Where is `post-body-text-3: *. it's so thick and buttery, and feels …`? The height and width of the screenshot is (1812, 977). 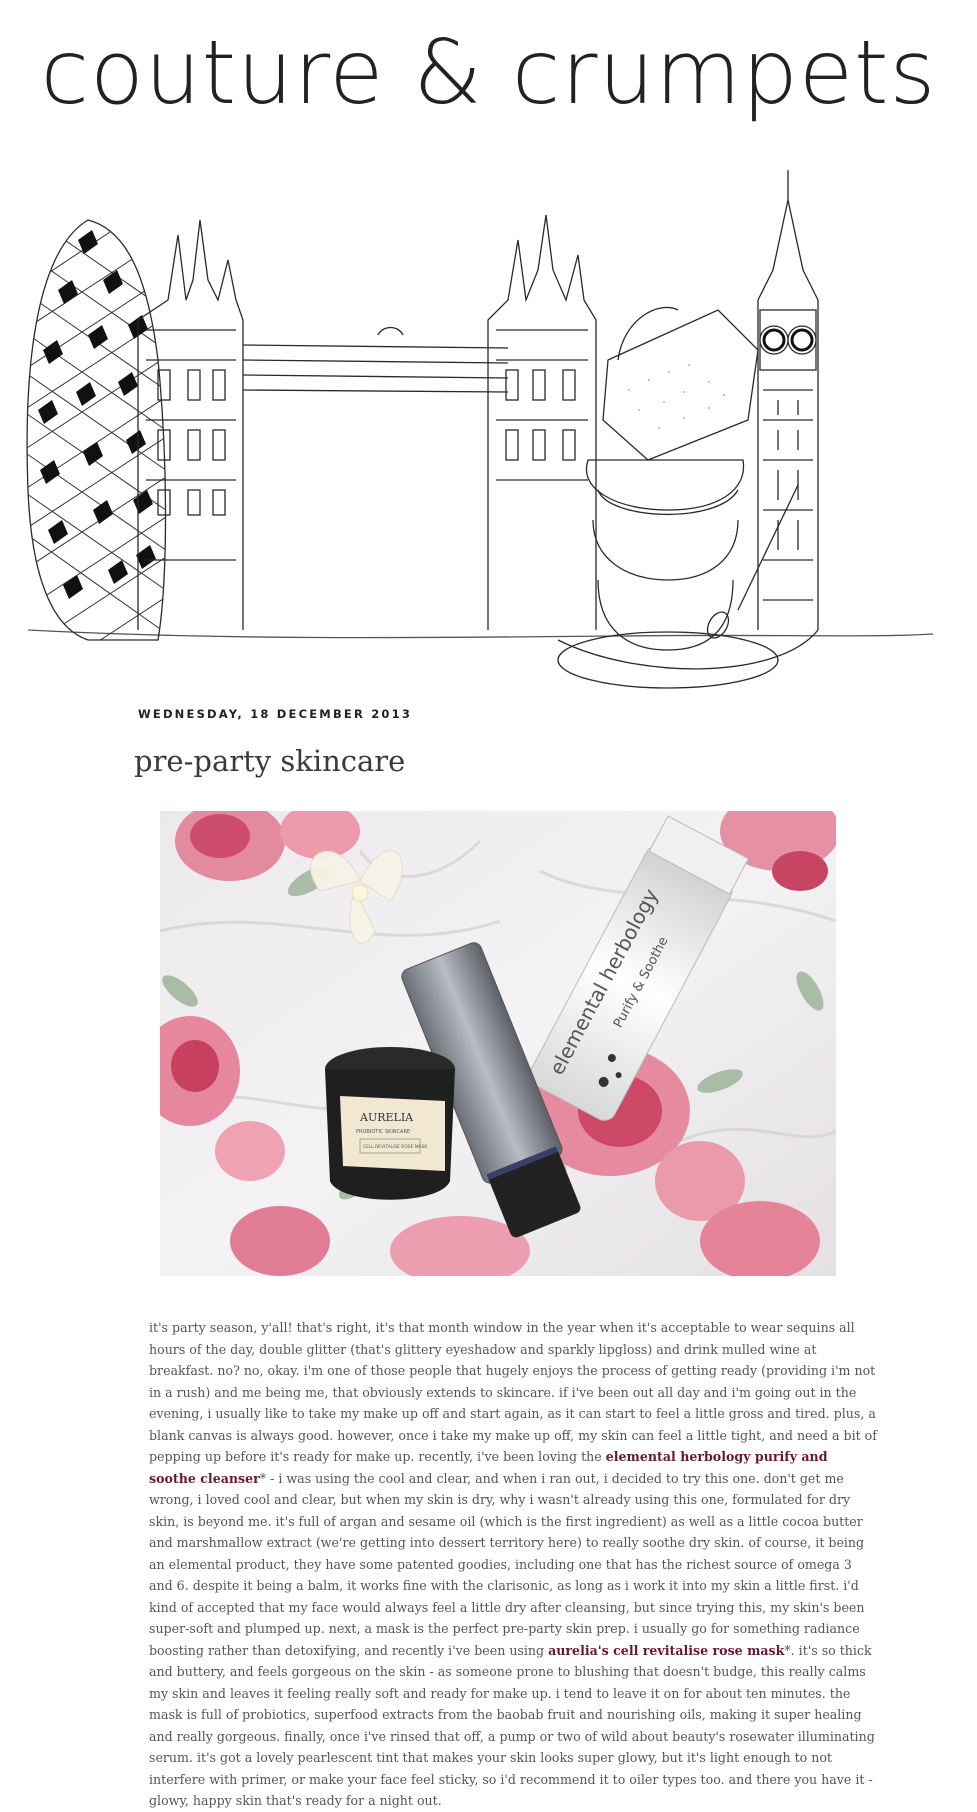 post-body-text-3: *. it's so thick and buttery, and feels … is located at coordinates (512, 1725).